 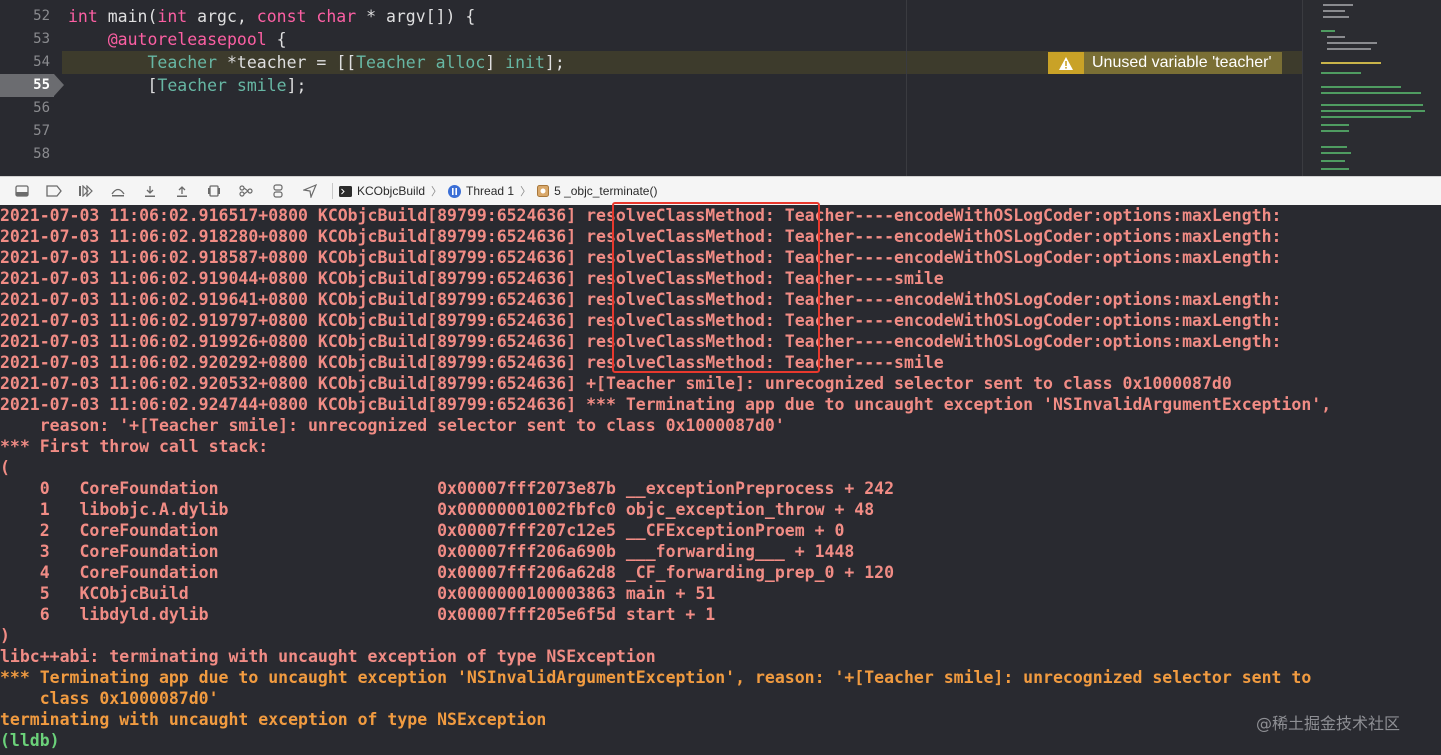 I want to click on code-token: @autoreleasepool, so click(x=187, y=39).